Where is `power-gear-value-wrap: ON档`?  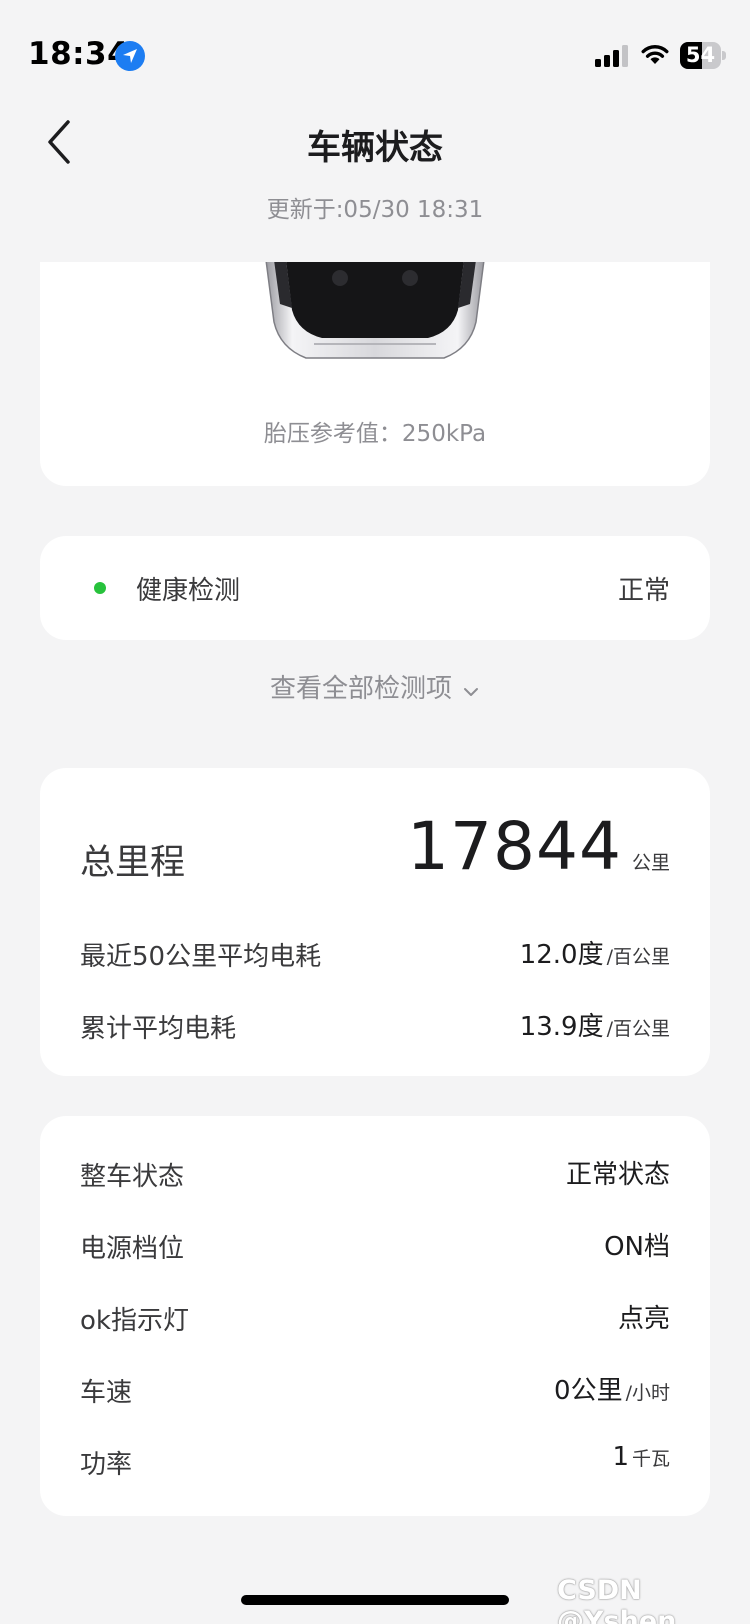 power-gear-value-wrap: ON档 is located at coordinates (637, 1244).